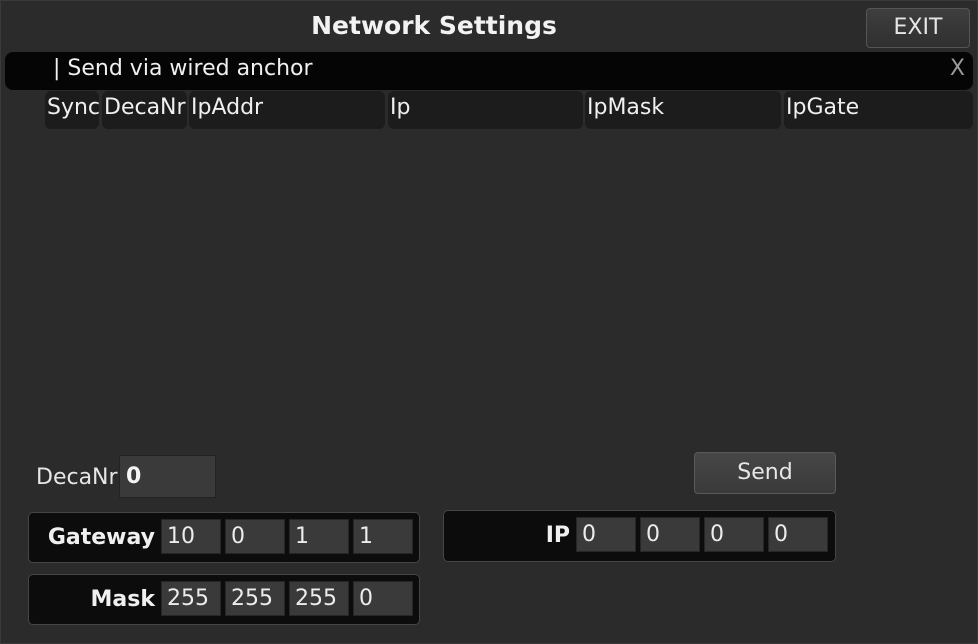 Image resolution: width=978 pixels, height=644 pixels. What do you see at coordinates (122, 599) in the screenshot?
I see `mask-label: Mask` at bounding box center [122, 599].